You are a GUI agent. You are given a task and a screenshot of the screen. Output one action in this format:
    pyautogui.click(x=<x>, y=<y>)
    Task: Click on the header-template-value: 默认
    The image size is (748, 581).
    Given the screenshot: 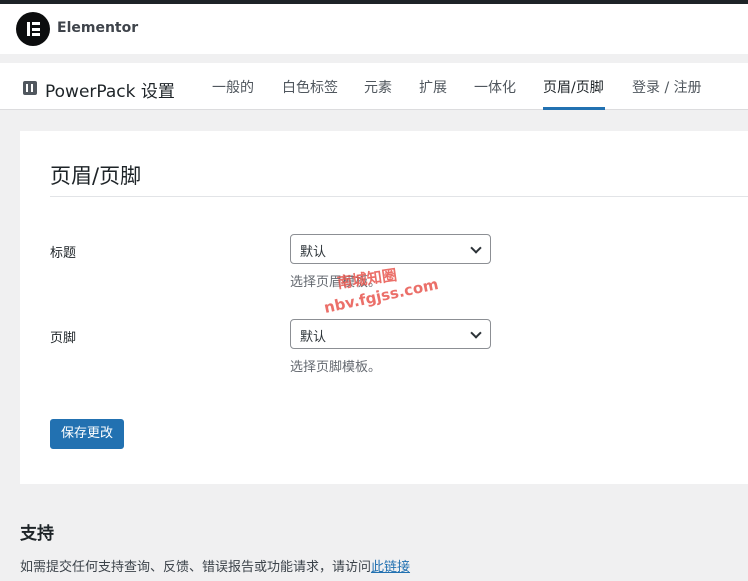 What is the action you would take?
    pyautogui.click(x=313, y=252)
    